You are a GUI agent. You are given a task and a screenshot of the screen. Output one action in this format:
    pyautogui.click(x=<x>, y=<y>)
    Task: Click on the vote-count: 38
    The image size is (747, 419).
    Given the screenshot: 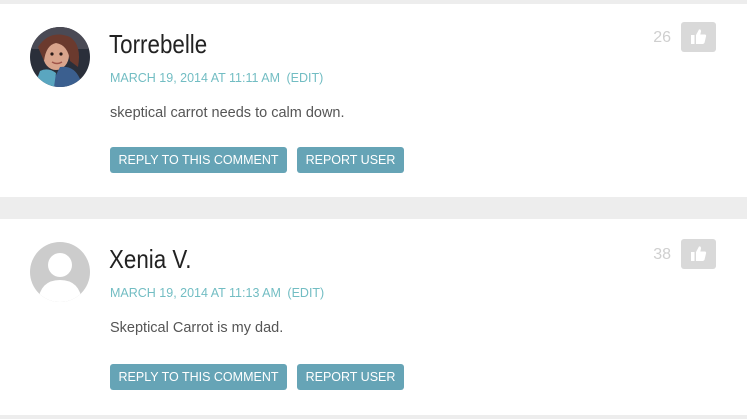 What is the action you would take?
    pyautogui.click(x=662, y=254)
    